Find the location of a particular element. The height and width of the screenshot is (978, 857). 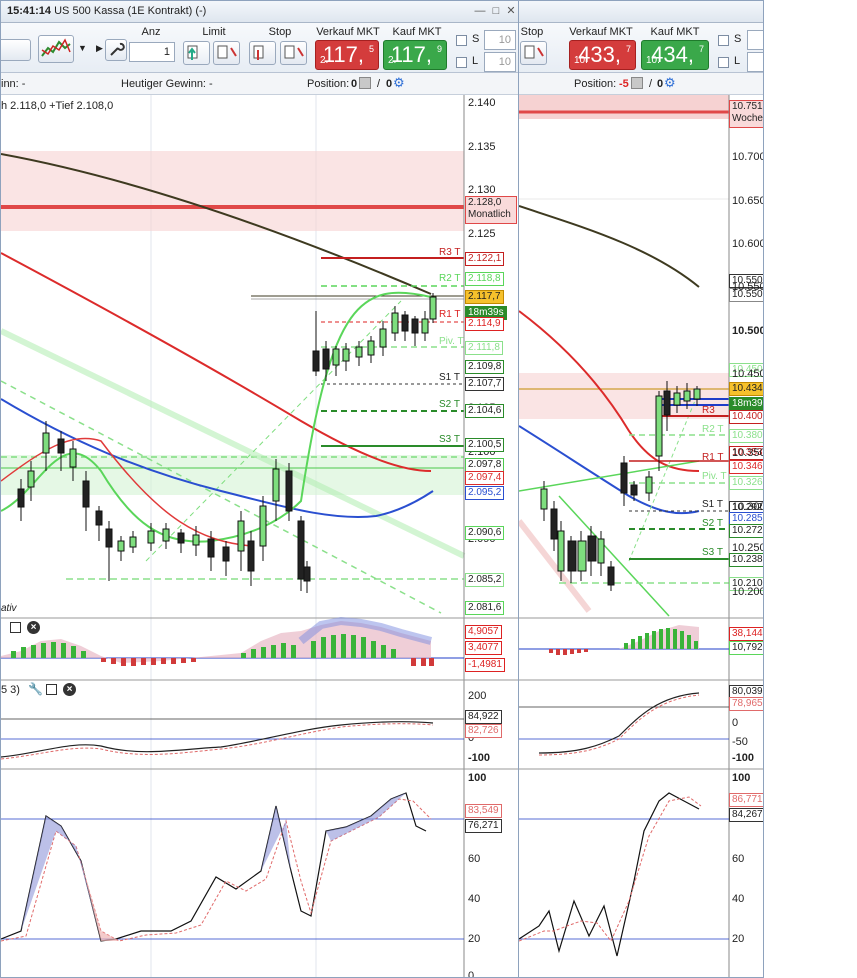

limit-label: Limit is located at coordinates (214, 32).